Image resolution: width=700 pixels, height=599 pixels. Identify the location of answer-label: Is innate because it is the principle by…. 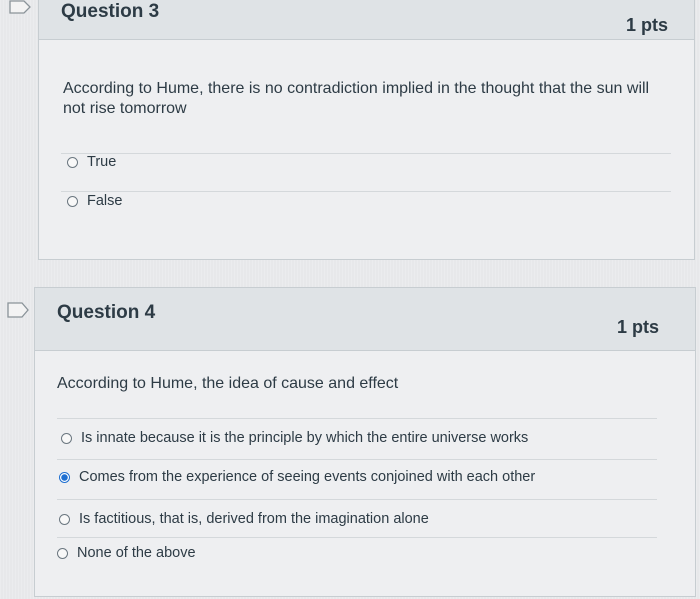
(305, 438).